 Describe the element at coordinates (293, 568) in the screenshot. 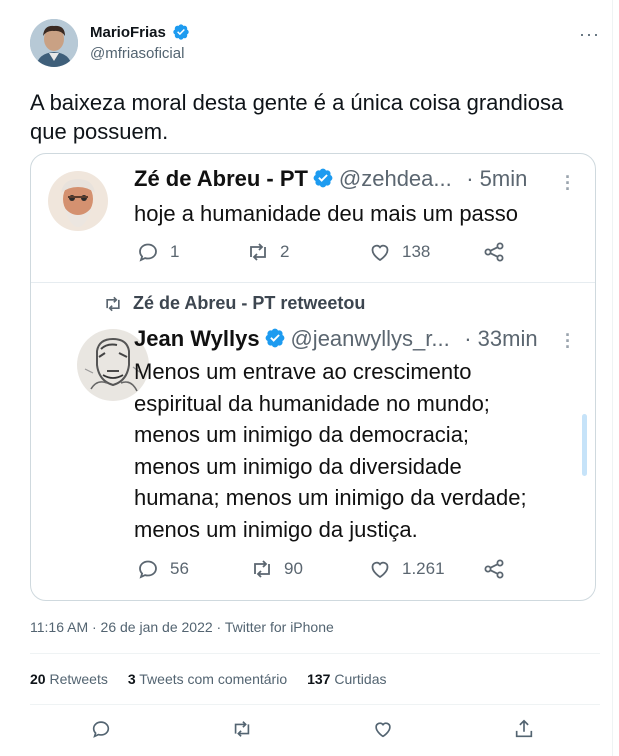

I see `retweet-count: 90` at that location.